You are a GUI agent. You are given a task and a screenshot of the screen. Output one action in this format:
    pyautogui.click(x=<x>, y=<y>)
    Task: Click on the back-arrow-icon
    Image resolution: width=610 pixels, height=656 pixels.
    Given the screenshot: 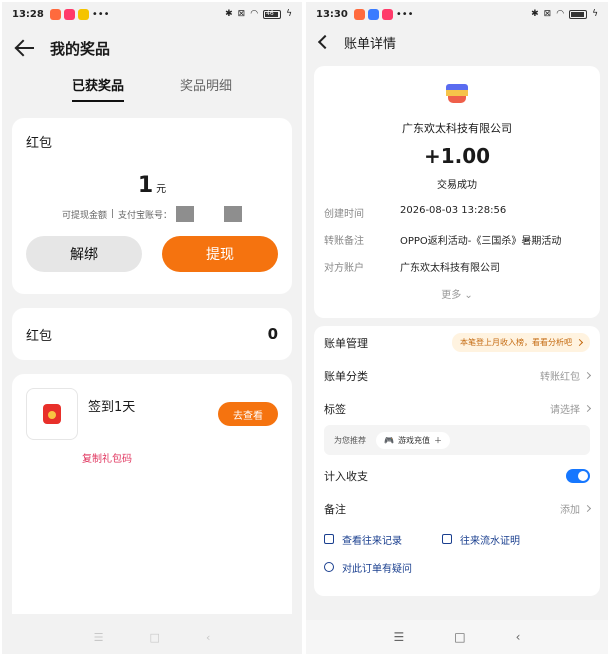 What is the action you would take?
    pyautogui.click(x=25, y=48)
    